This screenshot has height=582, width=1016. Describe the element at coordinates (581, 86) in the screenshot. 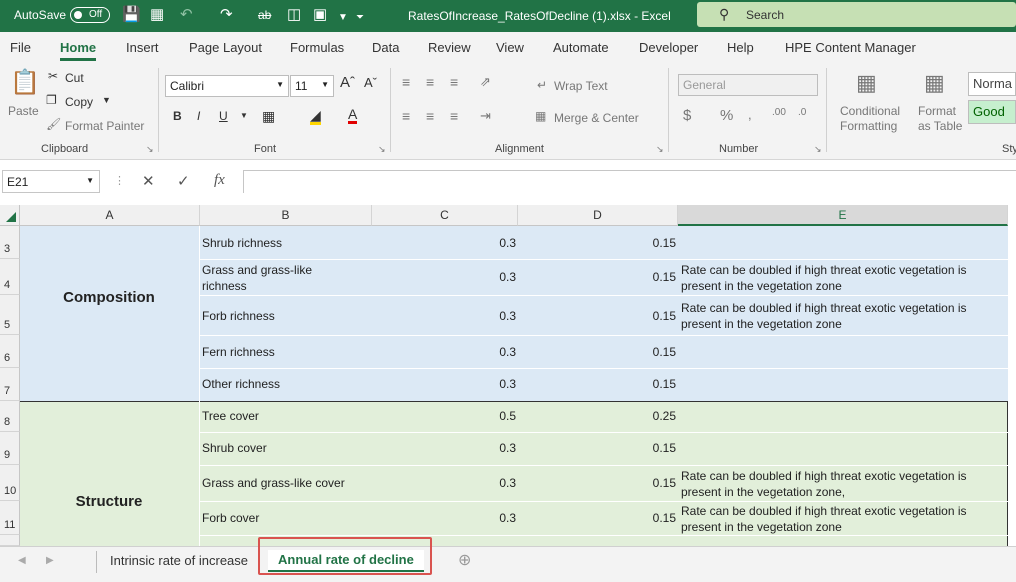

I see `wrap-text-button: Wrap Text` at that location.